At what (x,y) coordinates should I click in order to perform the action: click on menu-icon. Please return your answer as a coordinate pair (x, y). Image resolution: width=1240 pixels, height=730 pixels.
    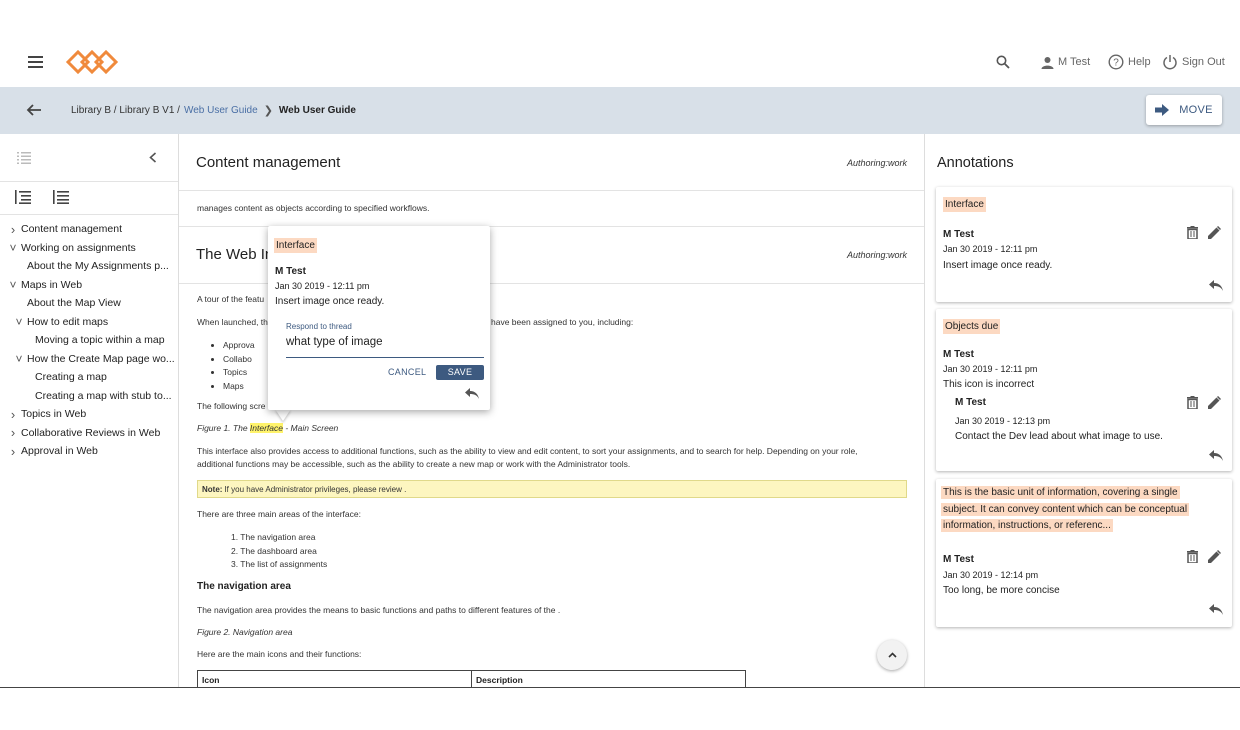
    Looking at the image, I should click on (35, 62).